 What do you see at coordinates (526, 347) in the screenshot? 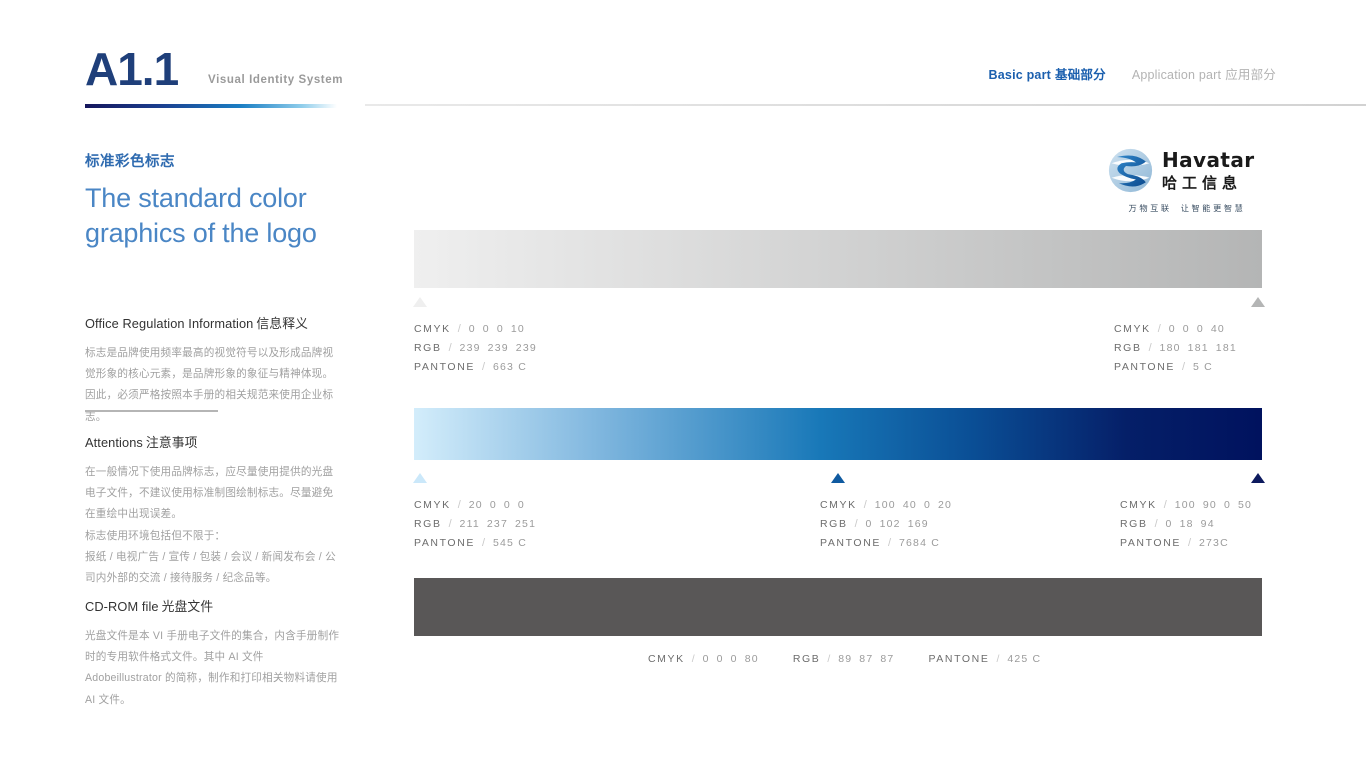
I see `rgb-b: 239` at bounding box center [526, 347].